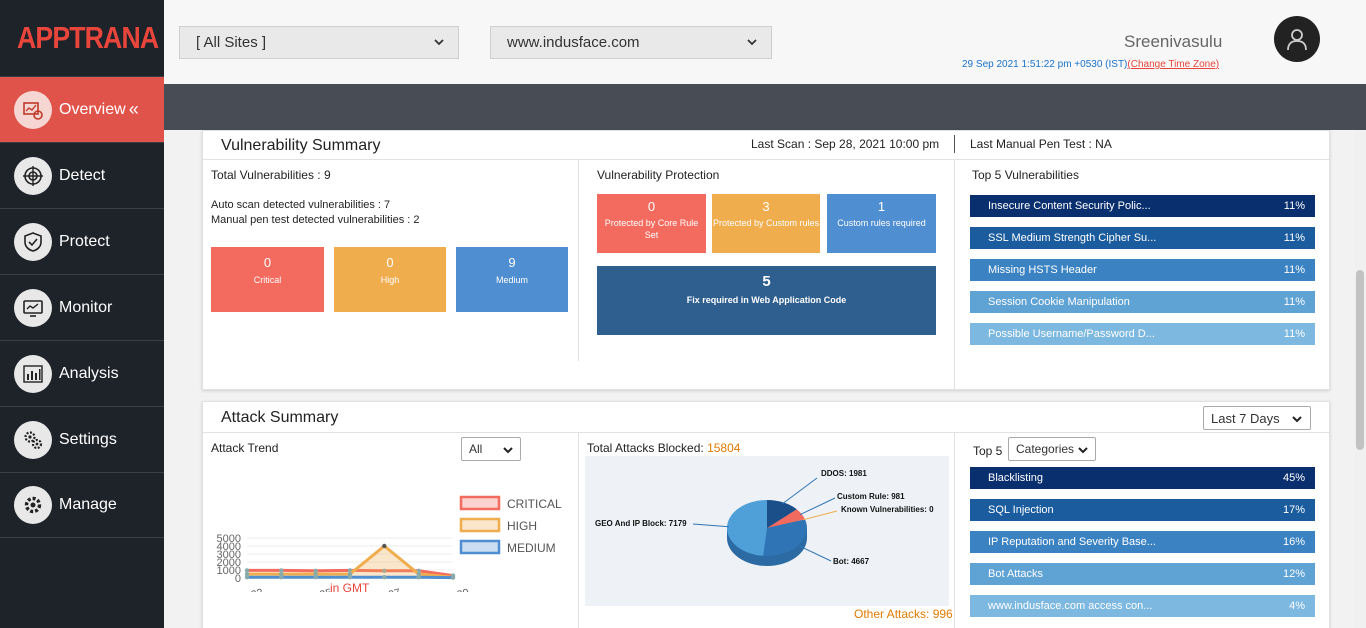  Describe the element at coordinates (645, 448) in the screenshot. I see `total-attacks-label: Total Attacks Blocked:` at that location.